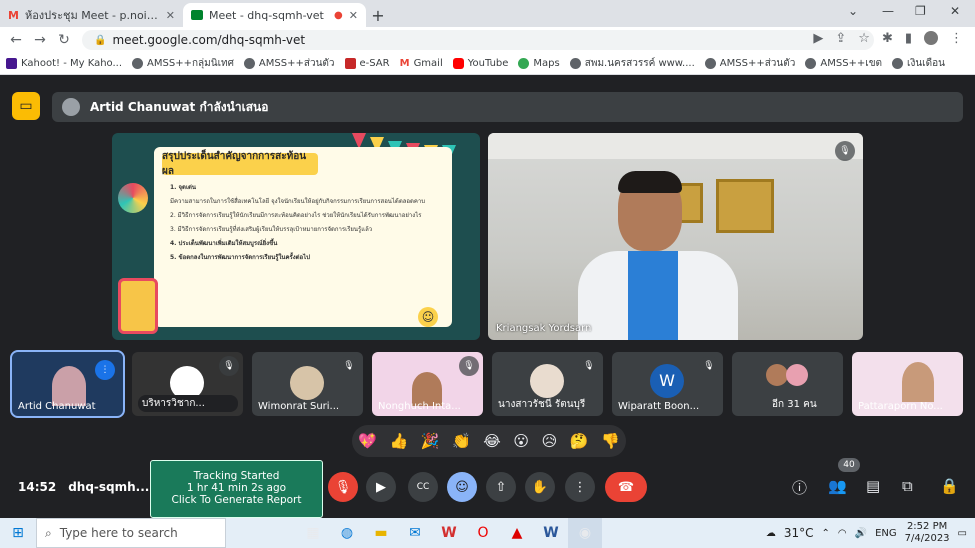 The height and width of the screenshot is (548, 975). I want to click on present-button: ⇧, so click(501, 487).